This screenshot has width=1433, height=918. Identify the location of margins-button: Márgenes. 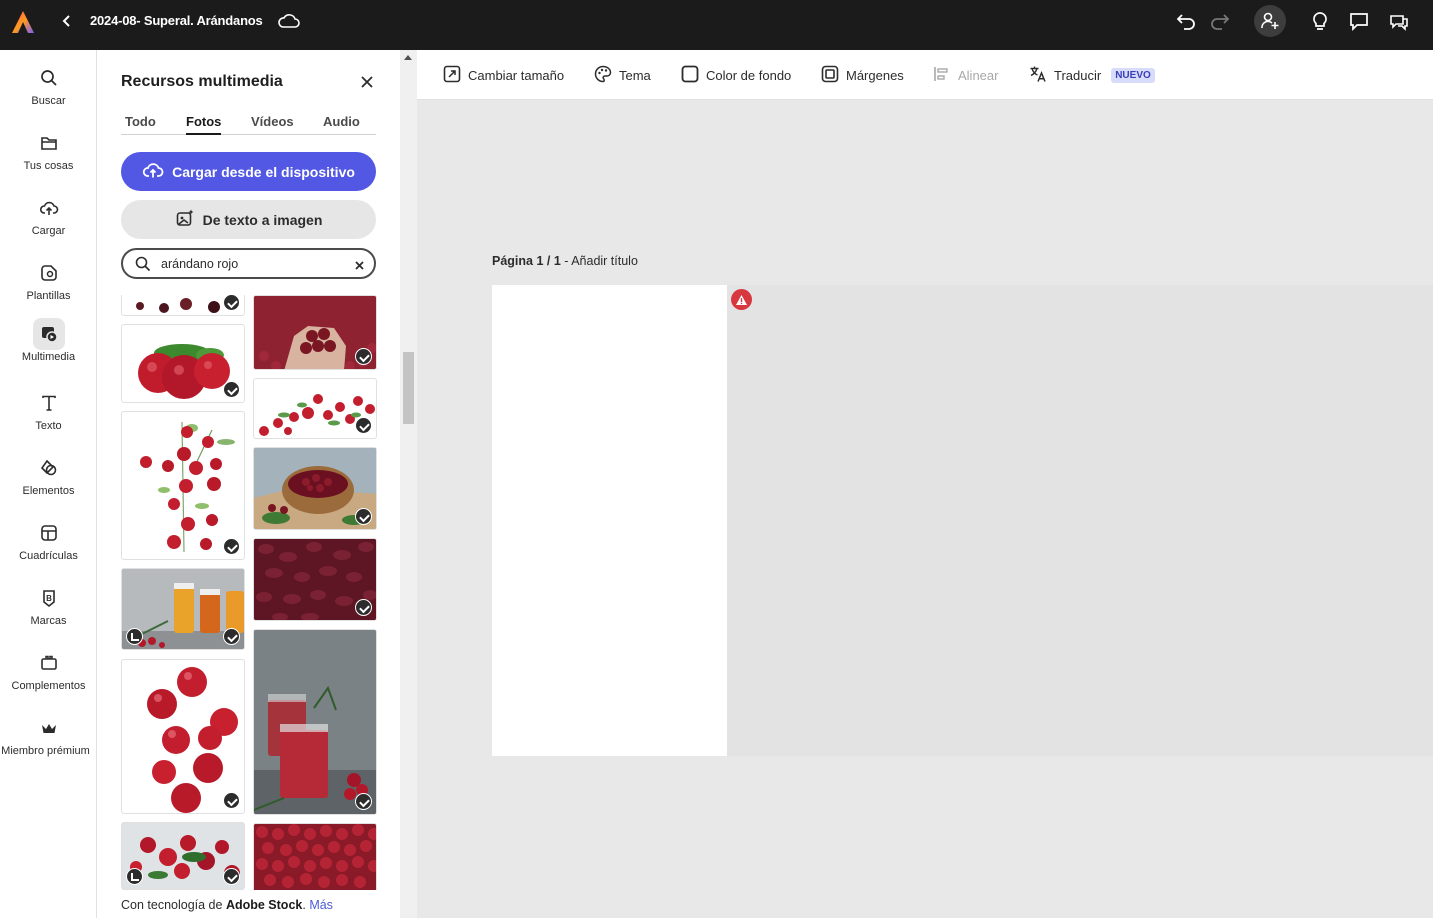
(862, 75).